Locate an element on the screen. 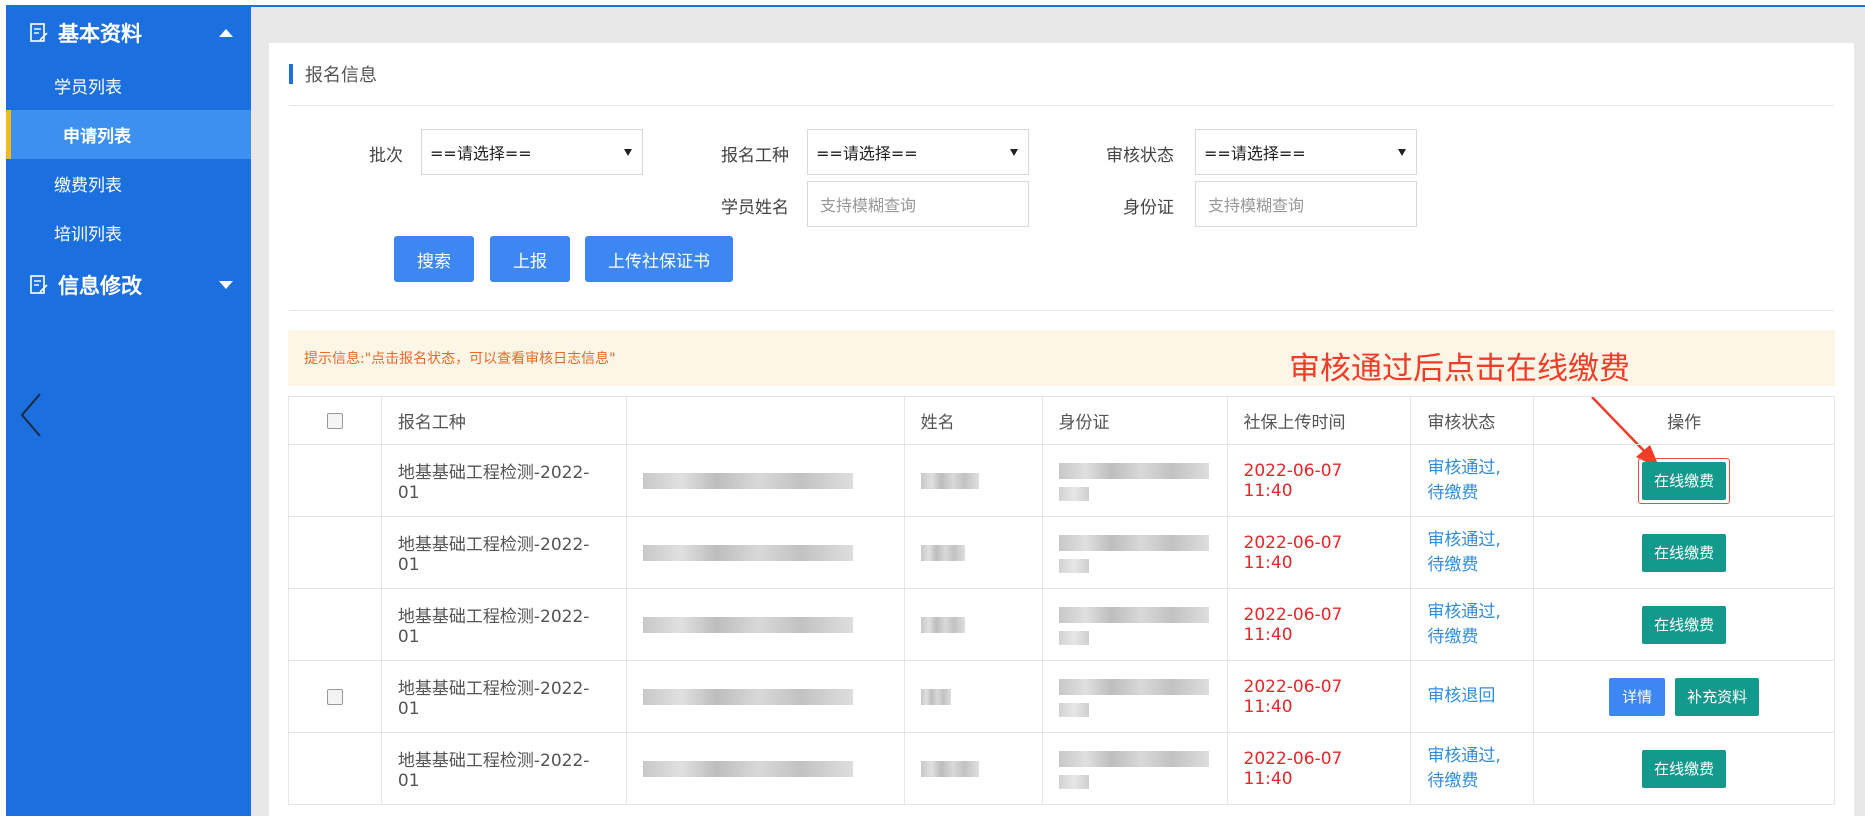 This screenshot has height=816, width=1865. student-name-input: 支持模糊查询 is located at coordinates (918, 204).